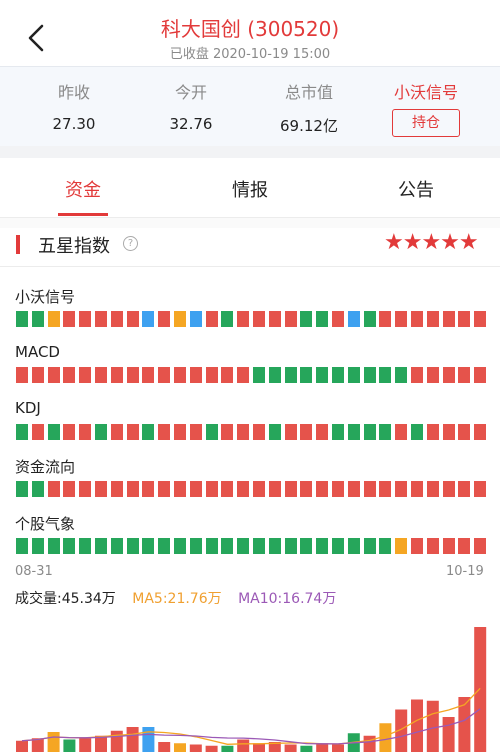  Describe the element at coordinates (250, 152) in the screenshot. I see `spacer` at that location.